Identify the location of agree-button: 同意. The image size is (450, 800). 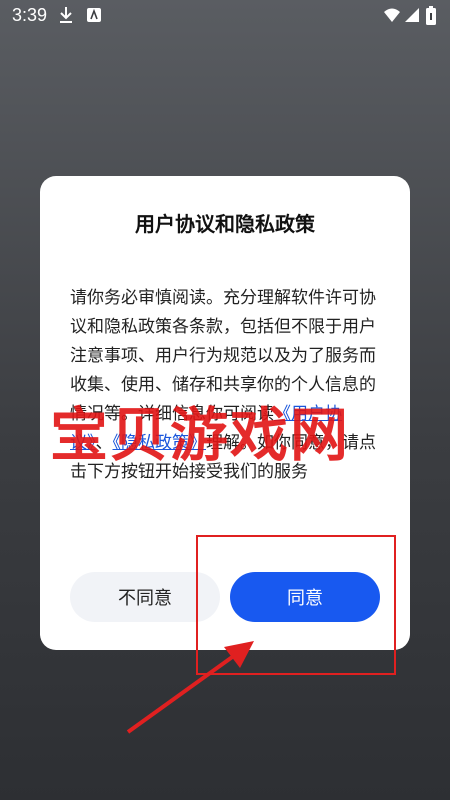
(305, 597).